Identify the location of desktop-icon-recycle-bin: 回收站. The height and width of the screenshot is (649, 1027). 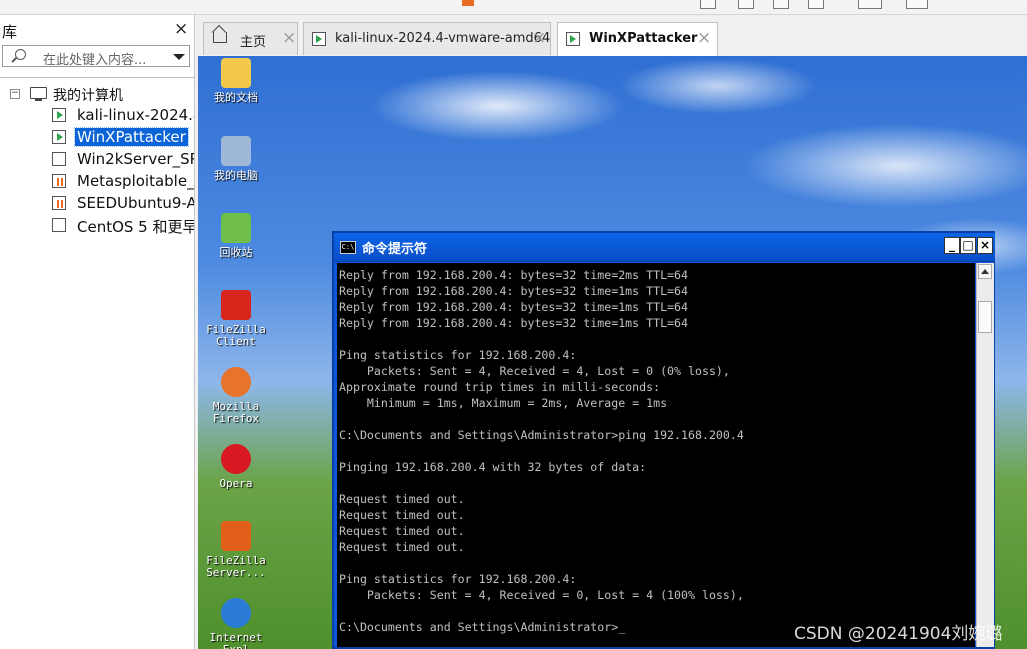
(236, 236).